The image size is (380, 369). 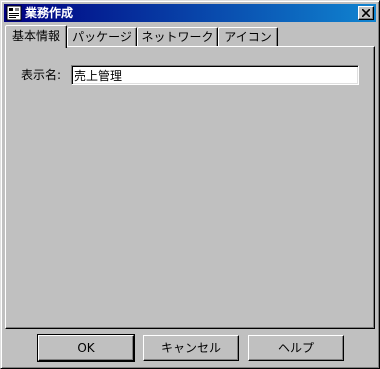 What do you see at coordinates (49, 13) in the screenshot?
I see `window-title: 業務作成` at bounding box center [49, 13].